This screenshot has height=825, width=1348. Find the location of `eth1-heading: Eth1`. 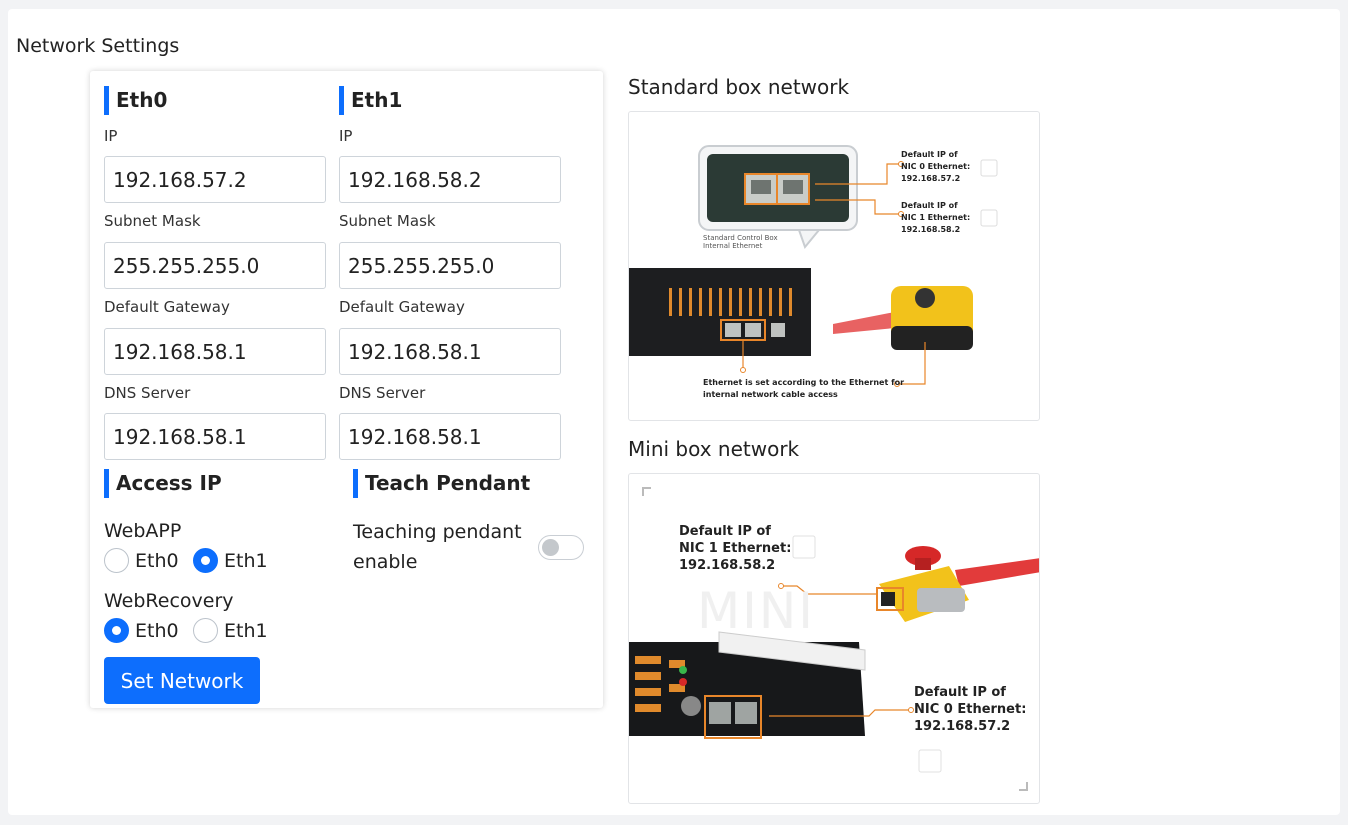

eth1-heading: Eth1 is located at coordinates (370, 100).